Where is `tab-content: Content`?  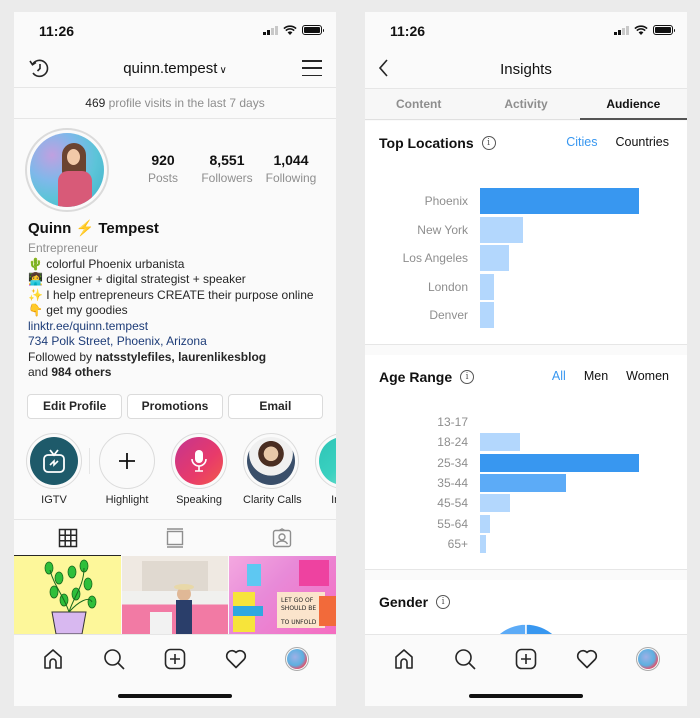 tab-content: Content is located at coordinates (418, 104).